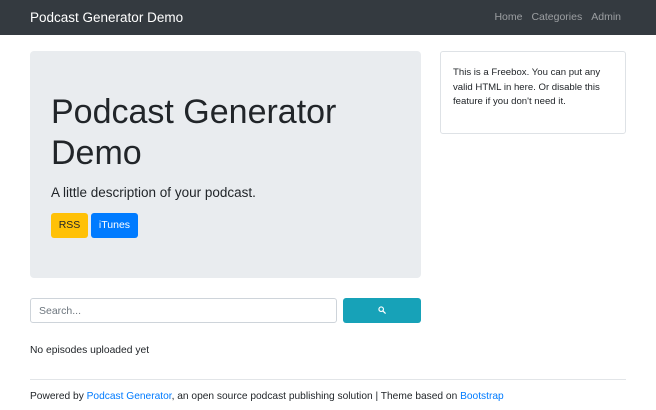 This screenshot has height=410, width=656. I want to click on footer-prefix: Powered by, so click(58, 396).